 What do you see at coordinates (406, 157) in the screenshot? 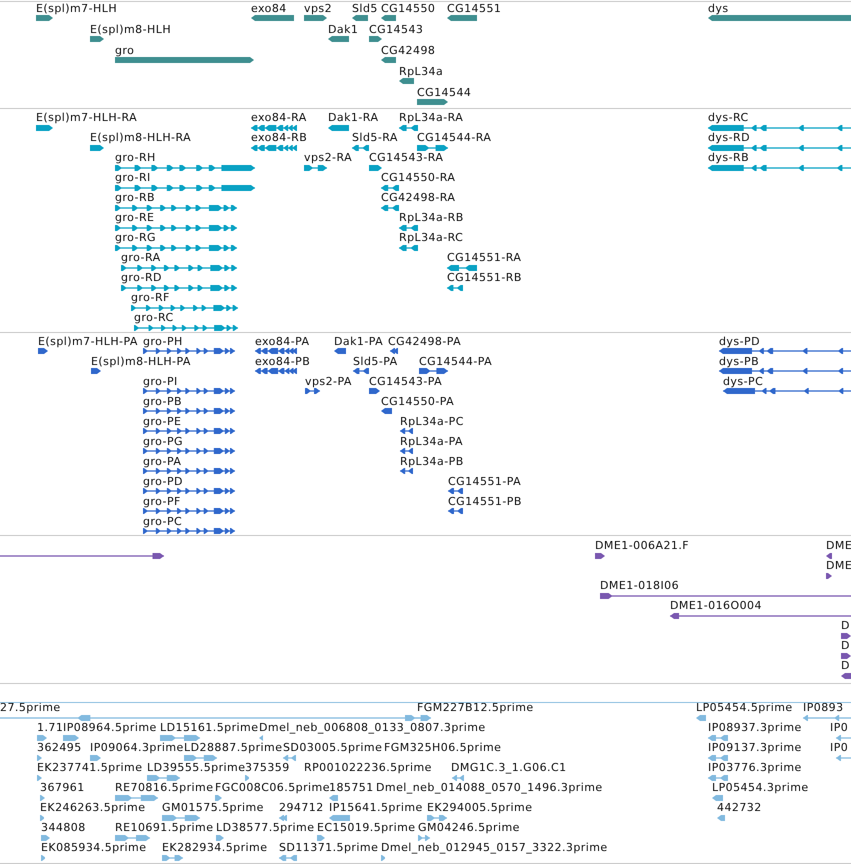
I see `feature-label: CG14543-RA` at bounding box center [406, 157].